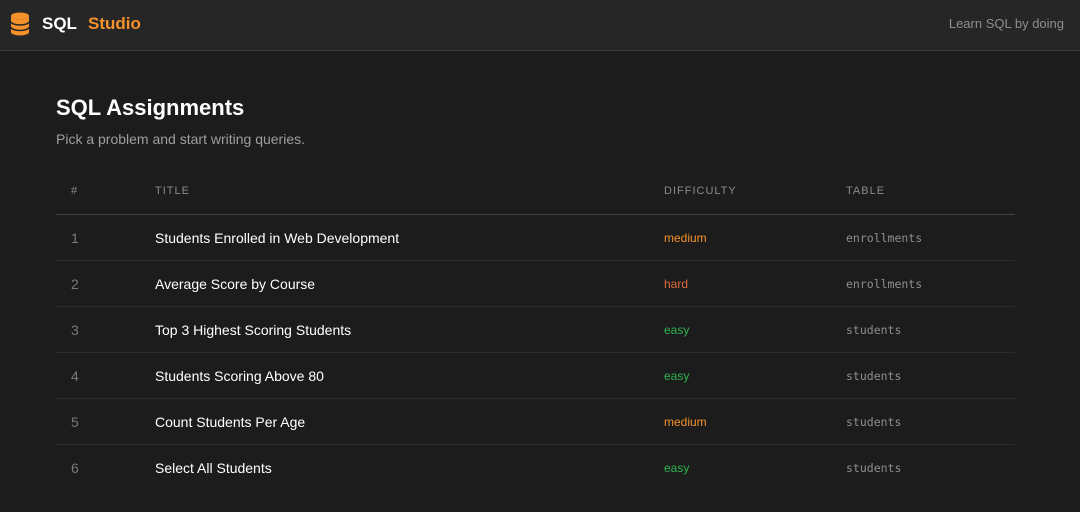 This screenshot has width=1080, height=512. Describe the element at coordinates (150, 107) in the screenshot. I see `page-title: SQL Assignments` at that location.